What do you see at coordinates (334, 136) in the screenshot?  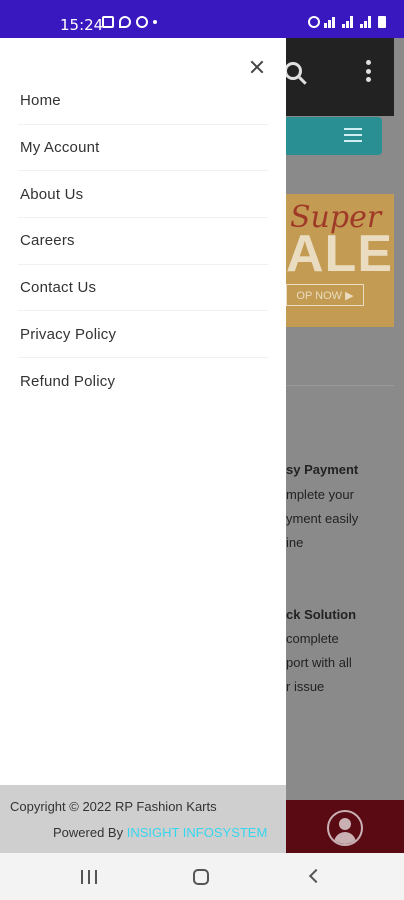 I see `app-category-bar` at bounding box center [334, 136].